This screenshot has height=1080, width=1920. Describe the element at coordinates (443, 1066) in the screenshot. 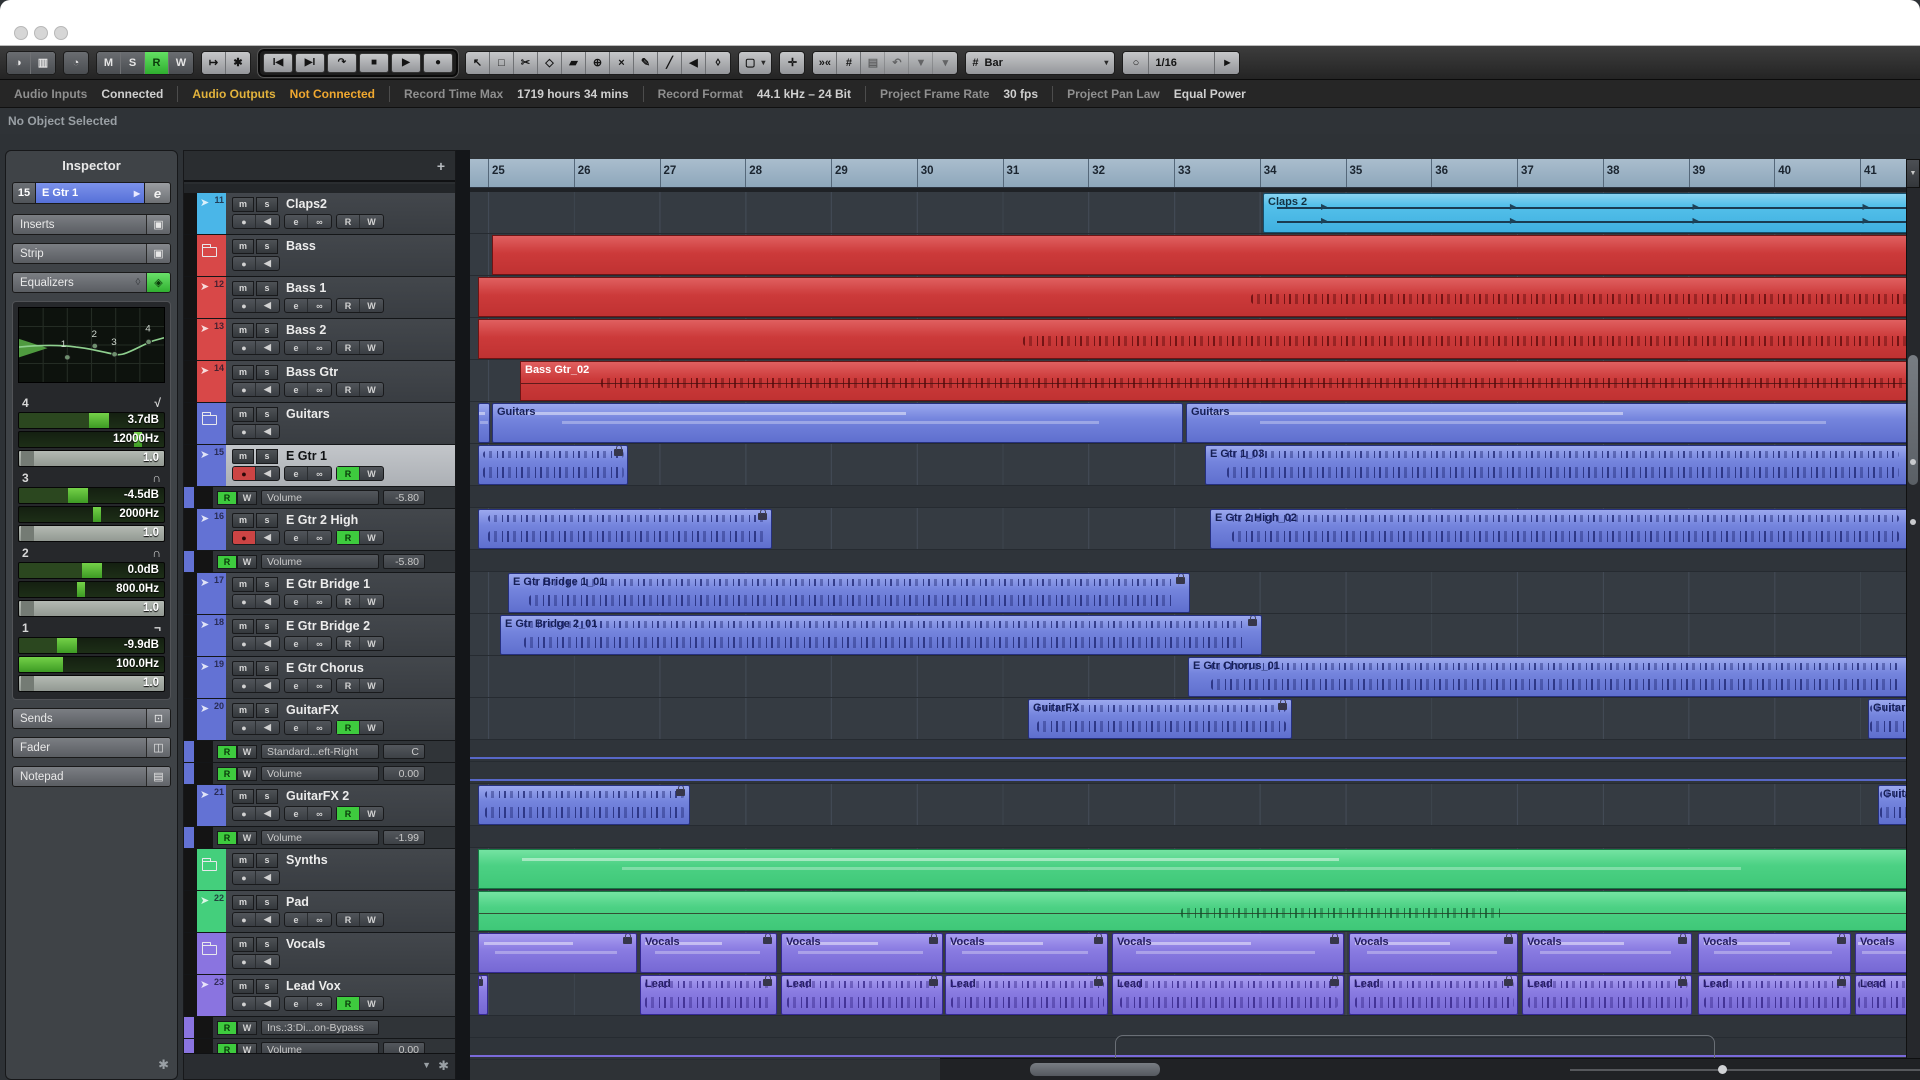

I see `track-list-settings-gear-icon: ✱` at that location.